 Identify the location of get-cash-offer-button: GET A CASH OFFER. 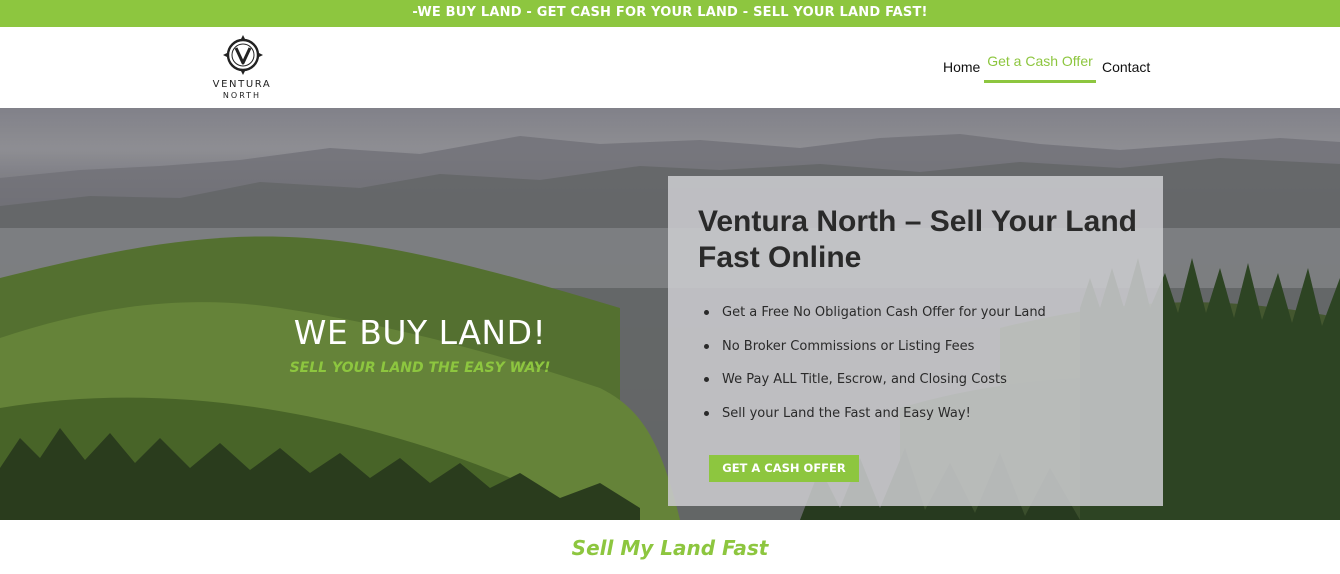
(784, 468).